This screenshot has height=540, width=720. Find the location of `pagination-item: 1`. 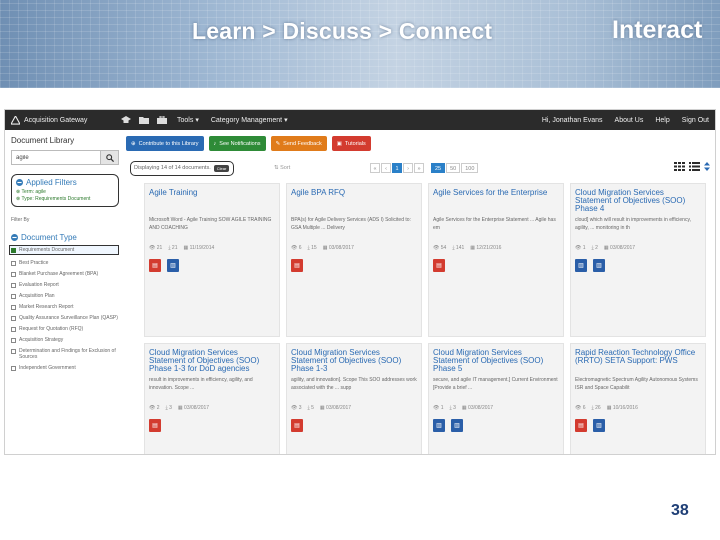

pagination-item: 1 is located at coordinates (397, 168).